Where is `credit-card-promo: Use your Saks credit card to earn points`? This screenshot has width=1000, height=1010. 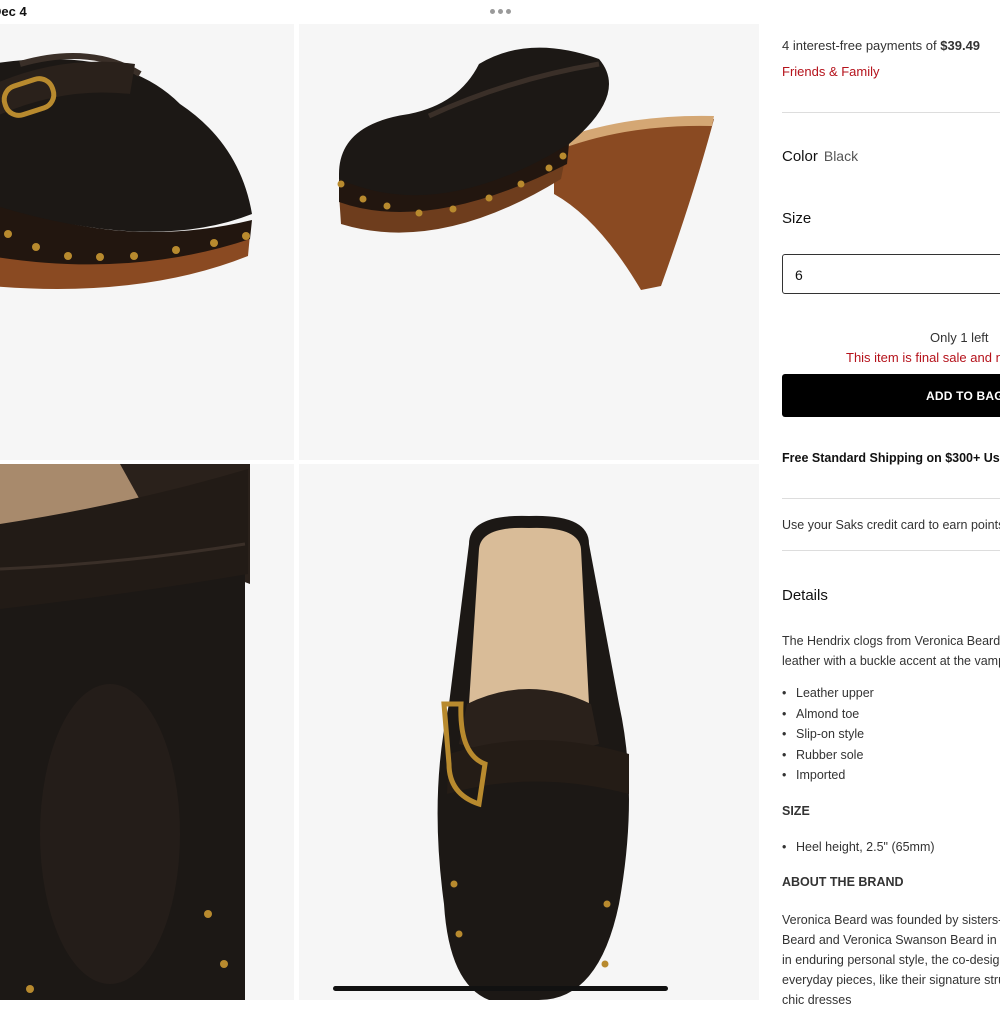
credit-card-promo: Use your Saks credit card to earn points is located at coordinates (891, 525).